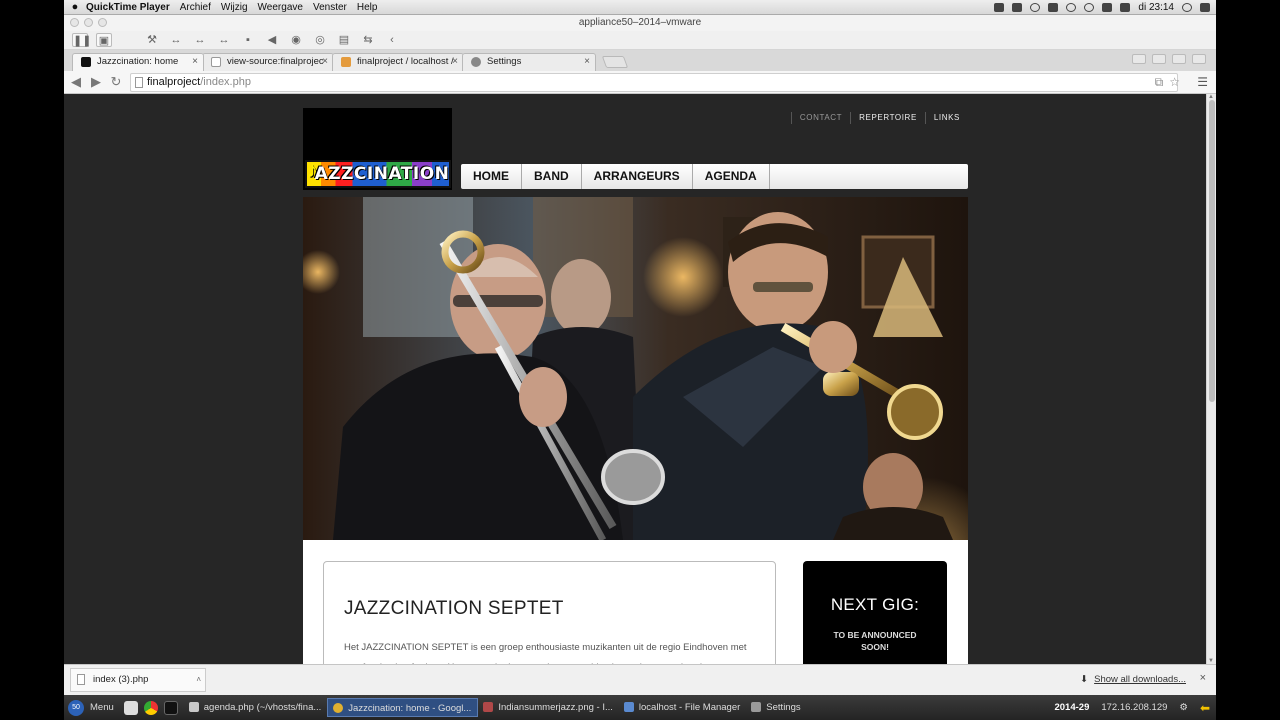  Describe the element at coordinates (138, 62) in the screenshot. I see `tab-jazzcination-home: Jazzcination: home ×` at that location.